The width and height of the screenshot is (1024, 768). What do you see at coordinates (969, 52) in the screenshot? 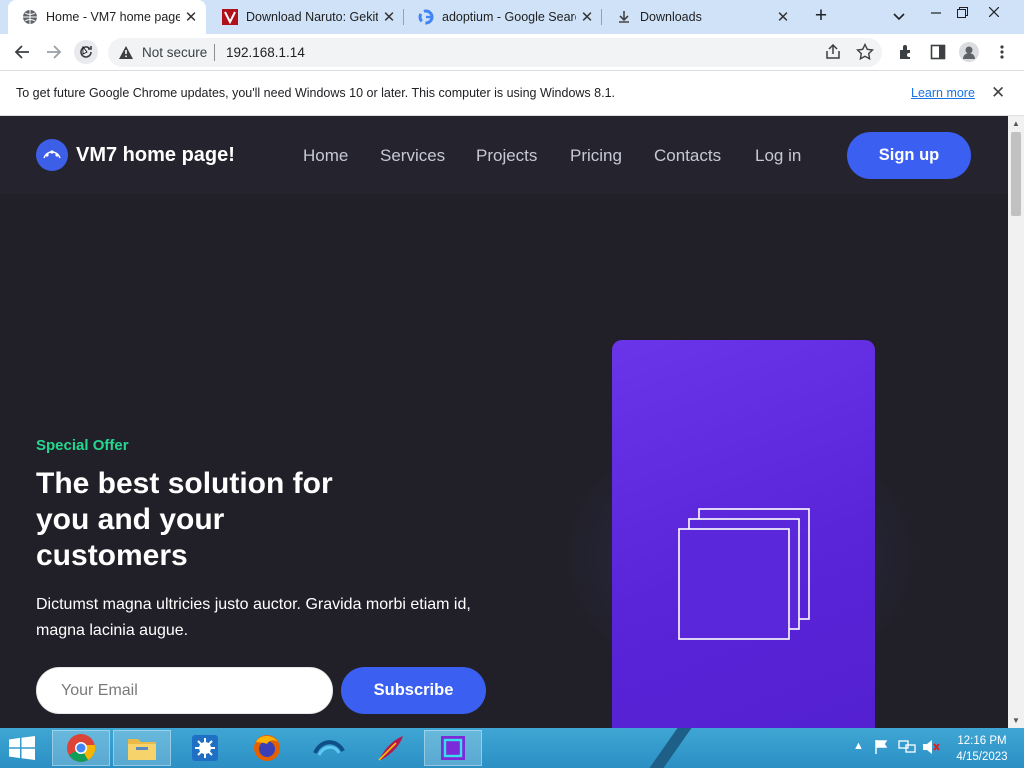
I see `profile-avatar-icon` at bounding box center [969, 52].